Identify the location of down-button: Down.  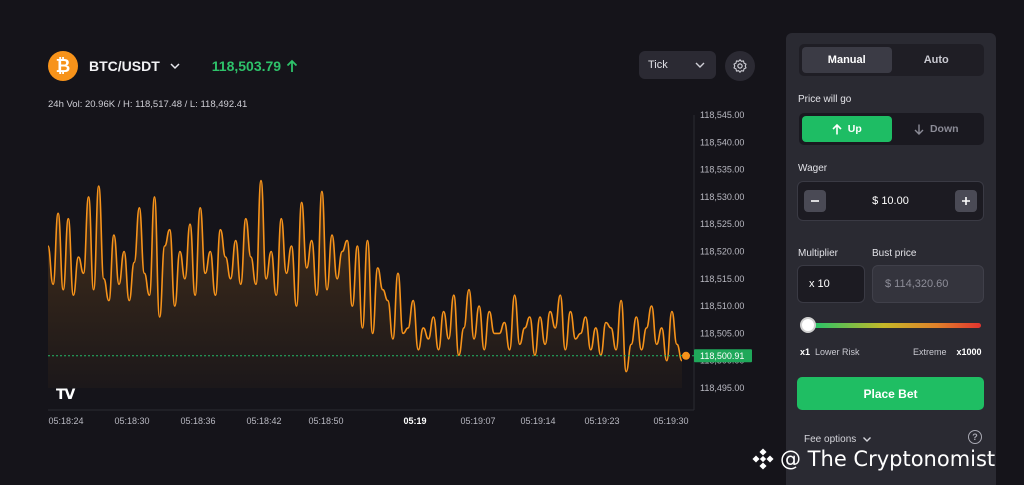
(937, 129).